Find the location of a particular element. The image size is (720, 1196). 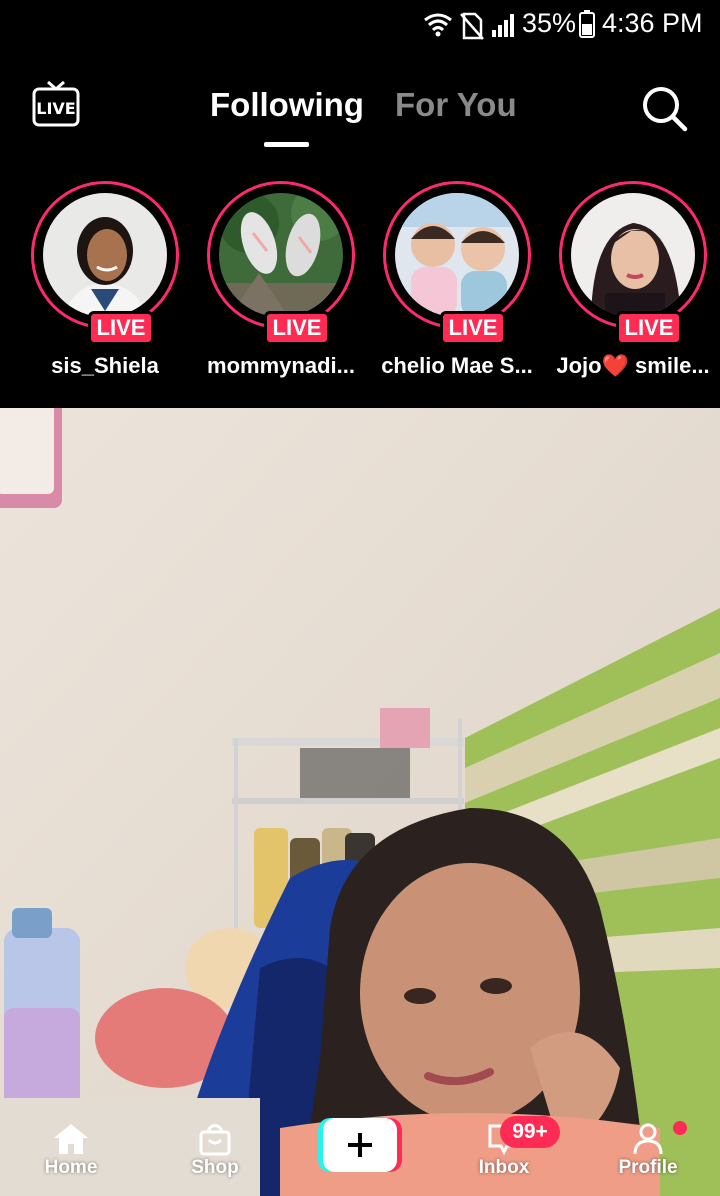

nav-profile: Profile is located at coordinates (648, 1157).